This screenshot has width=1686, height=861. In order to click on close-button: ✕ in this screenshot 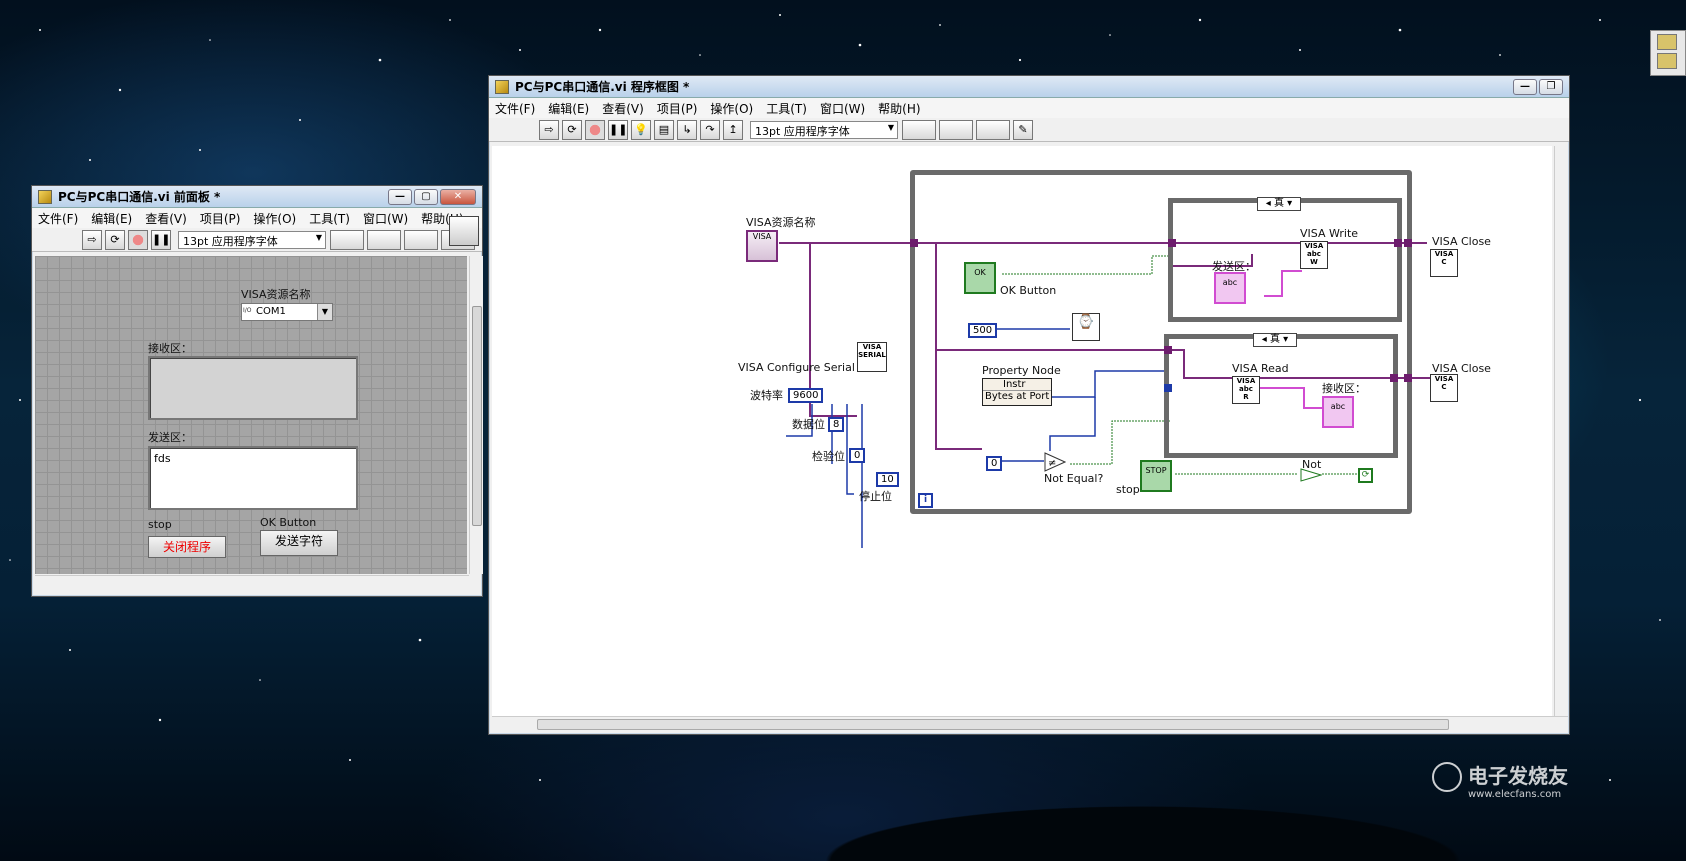, I will do `click(458, 196)`.